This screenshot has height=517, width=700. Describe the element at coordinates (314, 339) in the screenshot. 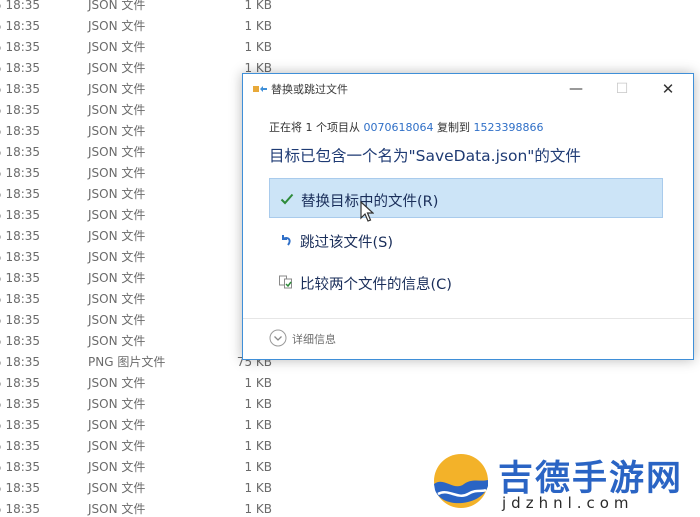

I see `details-label: 详细信息` at that location.